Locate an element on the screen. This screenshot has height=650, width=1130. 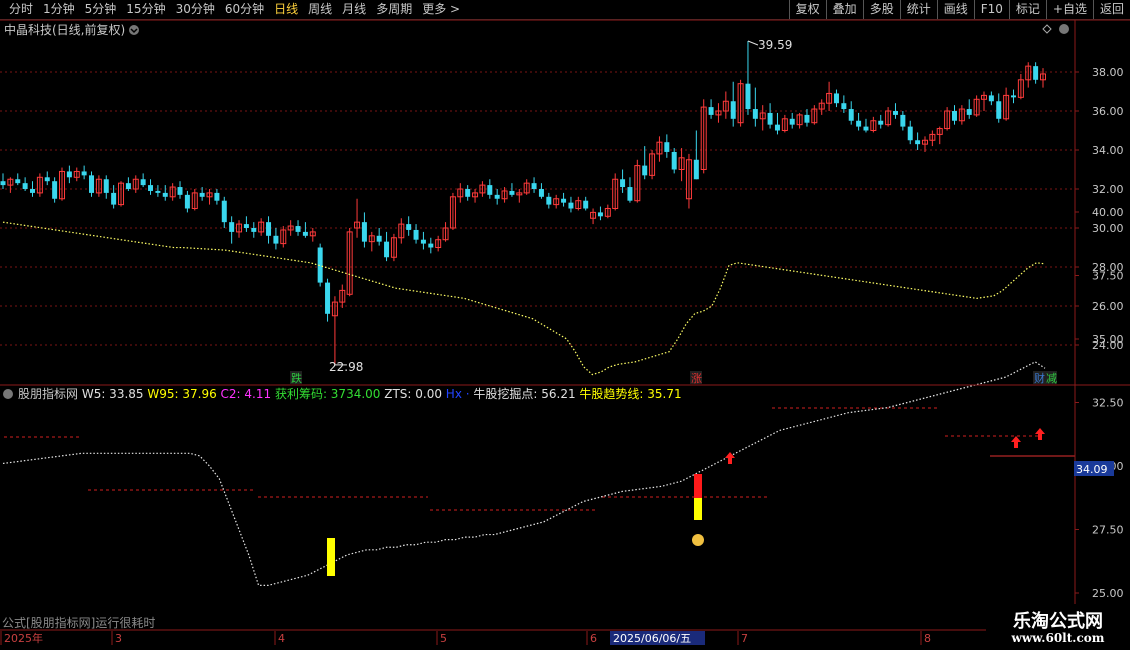
main-tick-label: 34.00 is located at coordinates (1108, 150).